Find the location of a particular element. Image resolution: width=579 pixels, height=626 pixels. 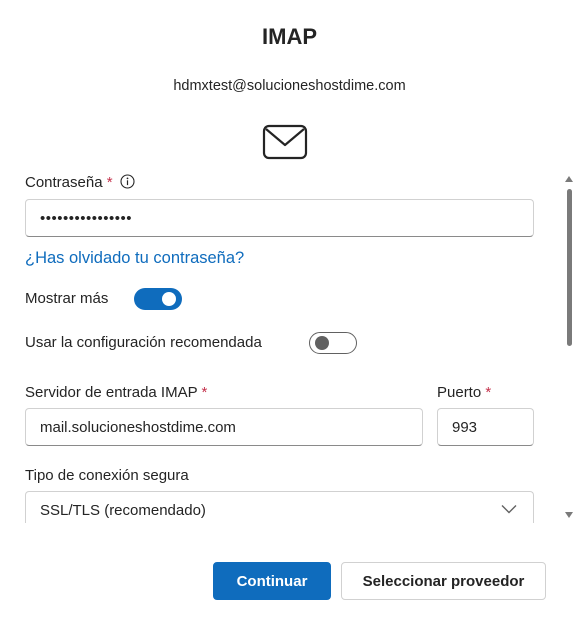

show-more-toggle is located at coordinates (158, 299).